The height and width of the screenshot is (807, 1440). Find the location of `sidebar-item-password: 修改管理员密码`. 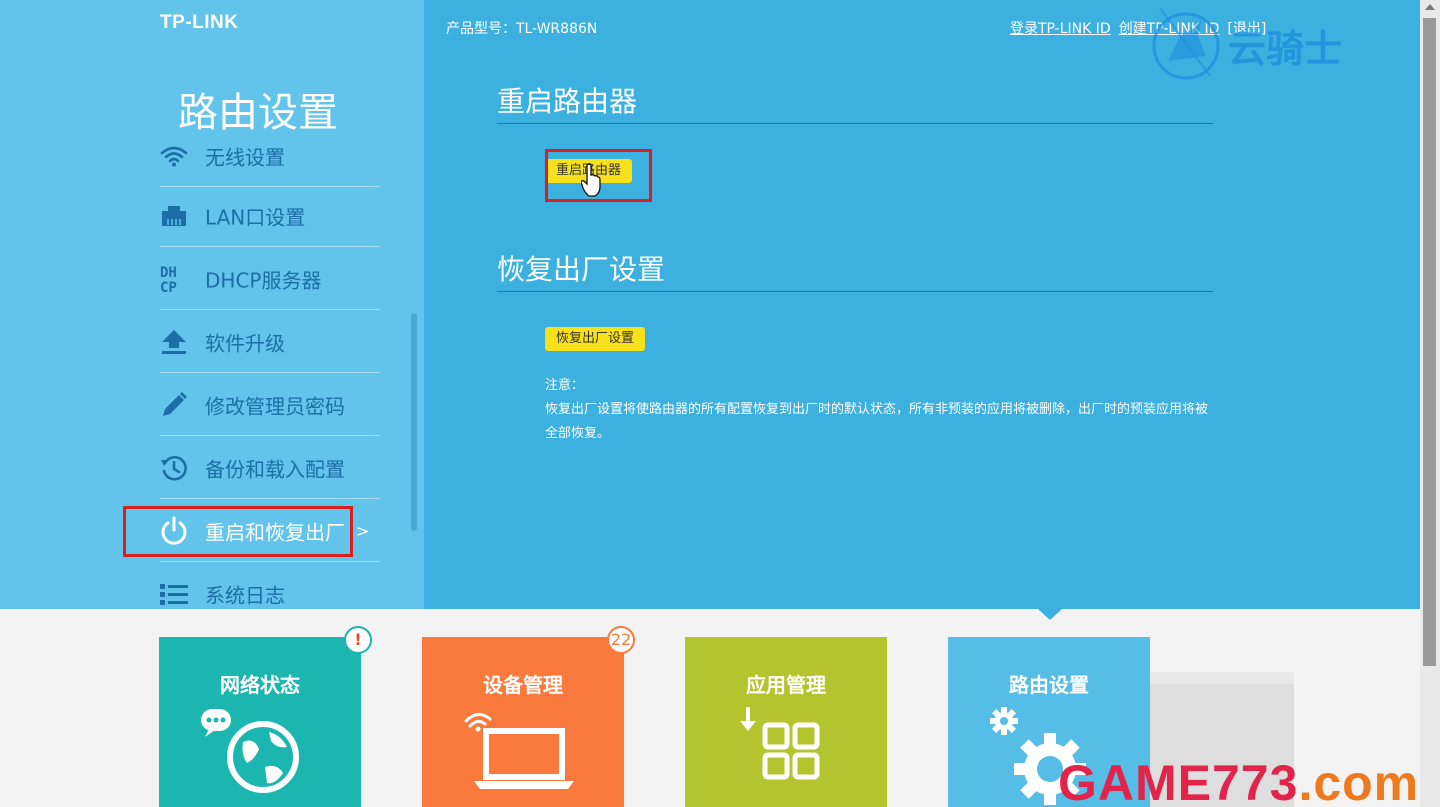

sidebar-item-password: 修改管理员密码 is located at coordinates (270, 405).